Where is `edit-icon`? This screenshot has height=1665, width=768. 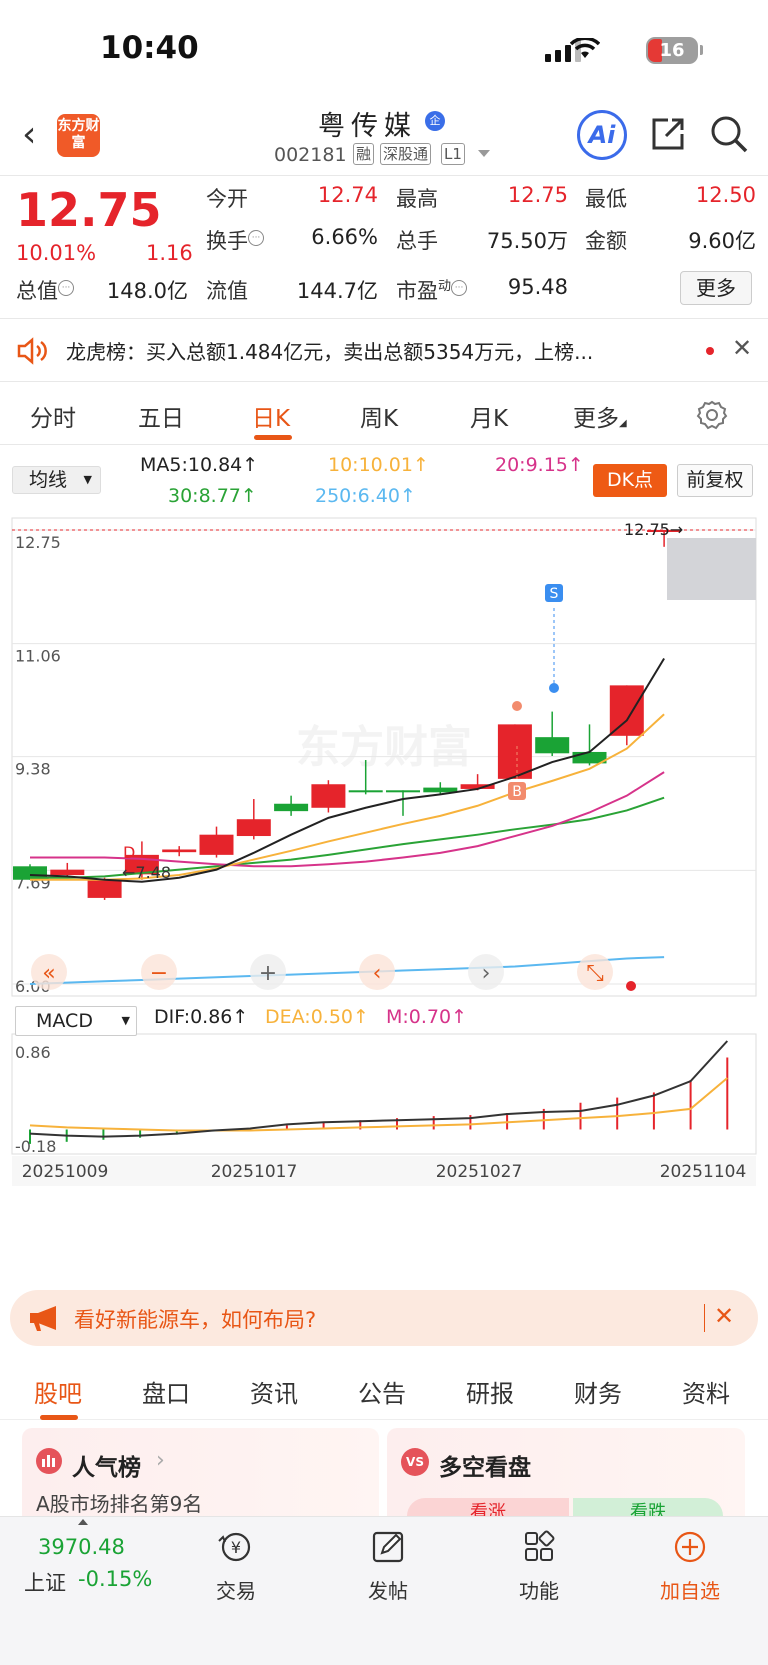 edit-icon is located at coordinates (388, 1547).